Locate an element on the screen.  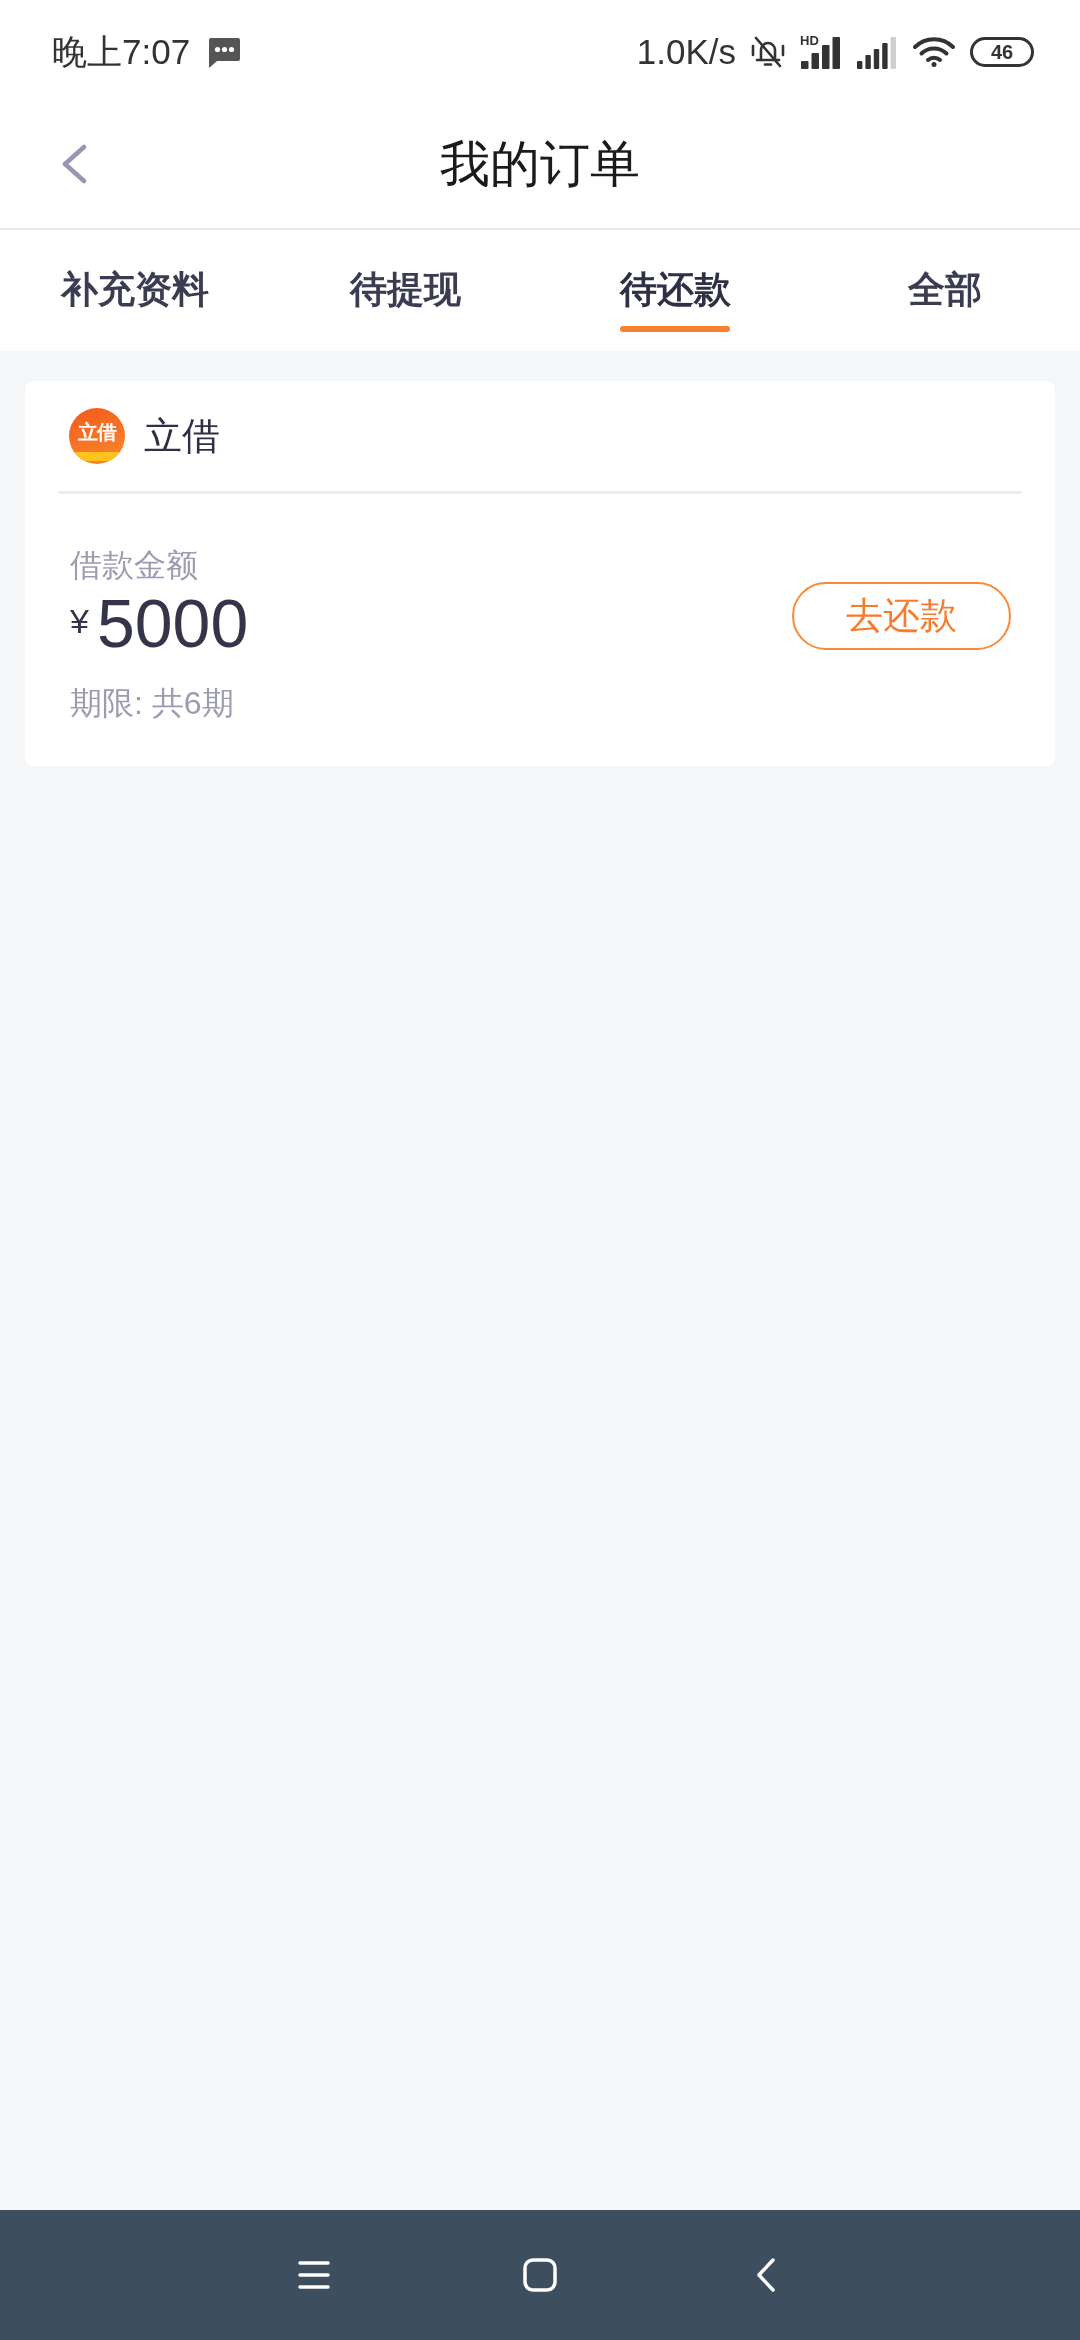
wifi-icon is located at coordinates (934, 52).